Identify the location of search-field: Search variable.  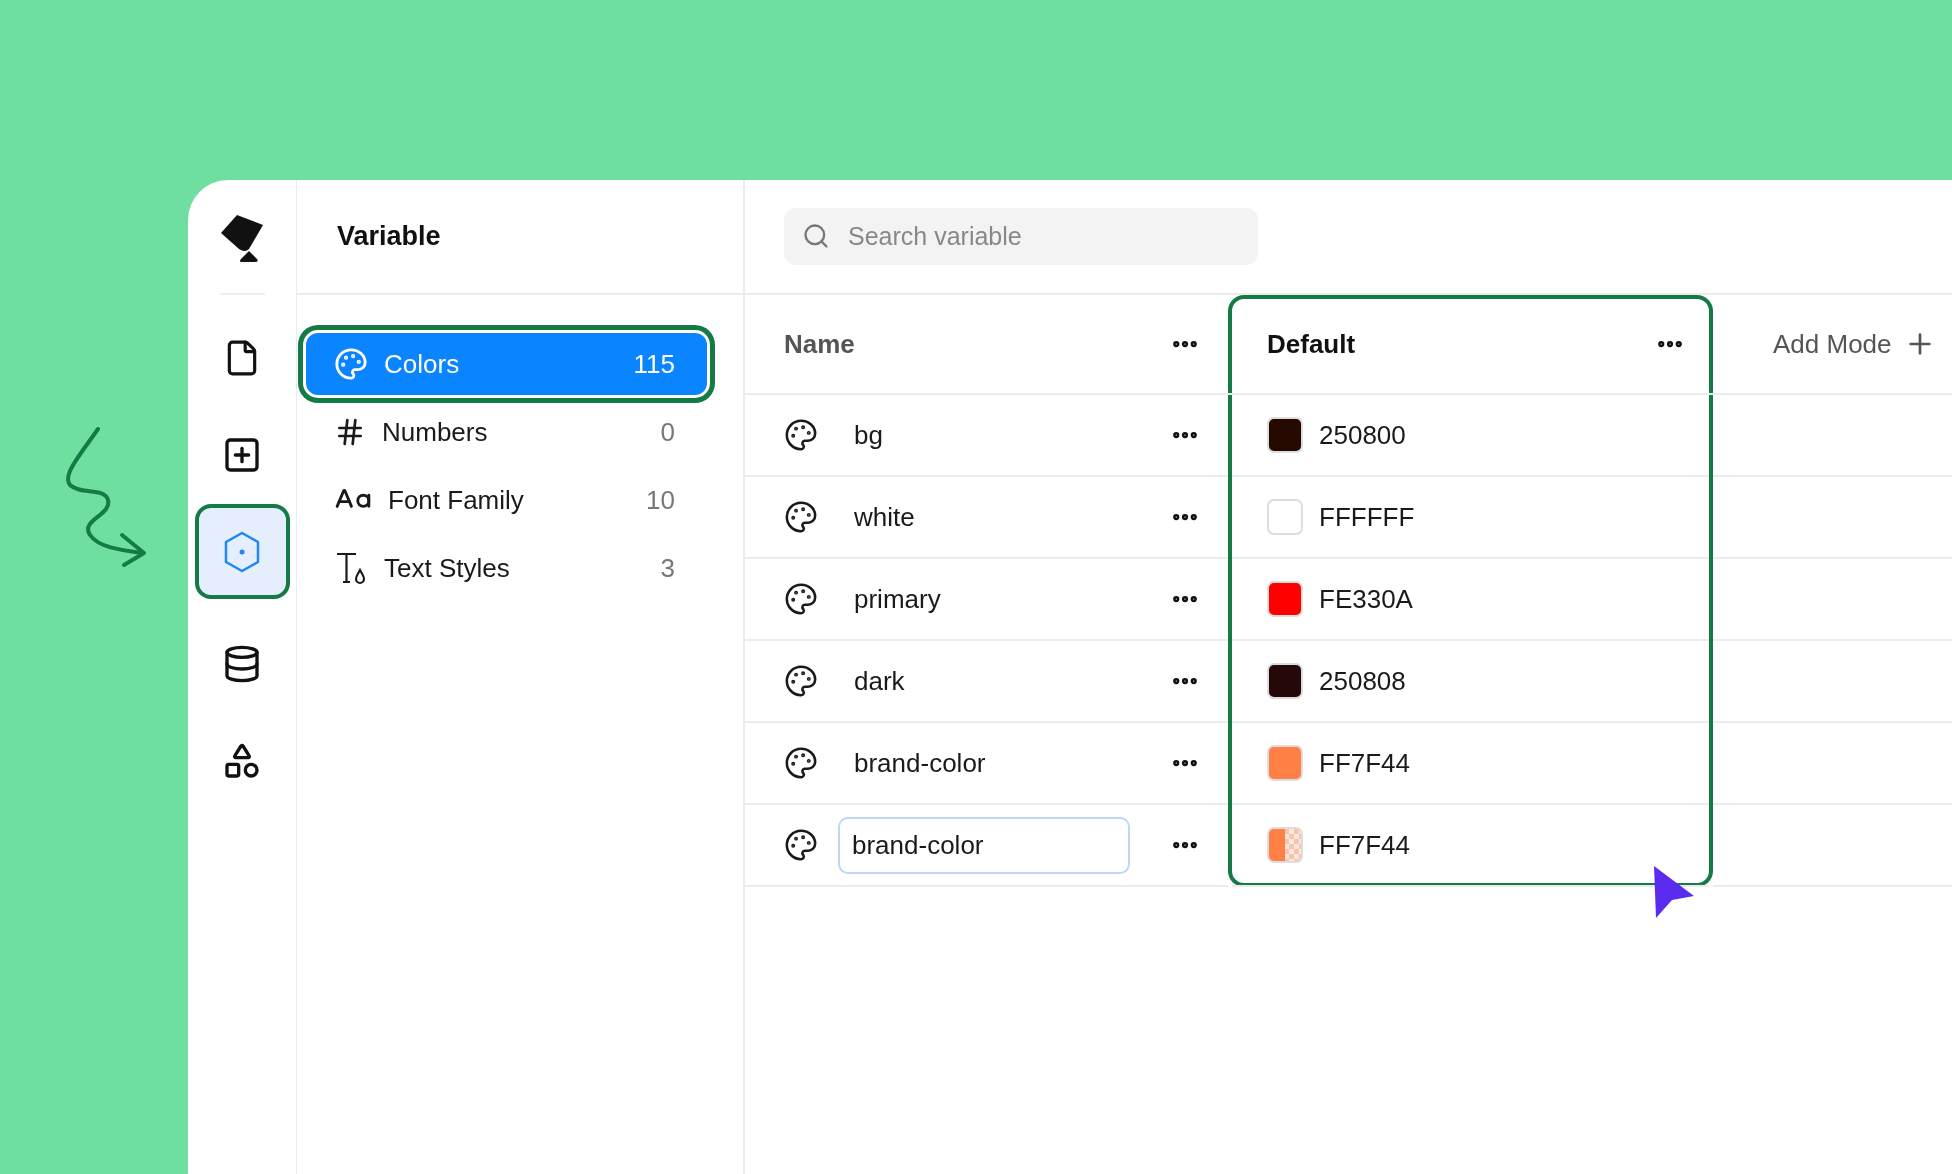
(1021, 236).